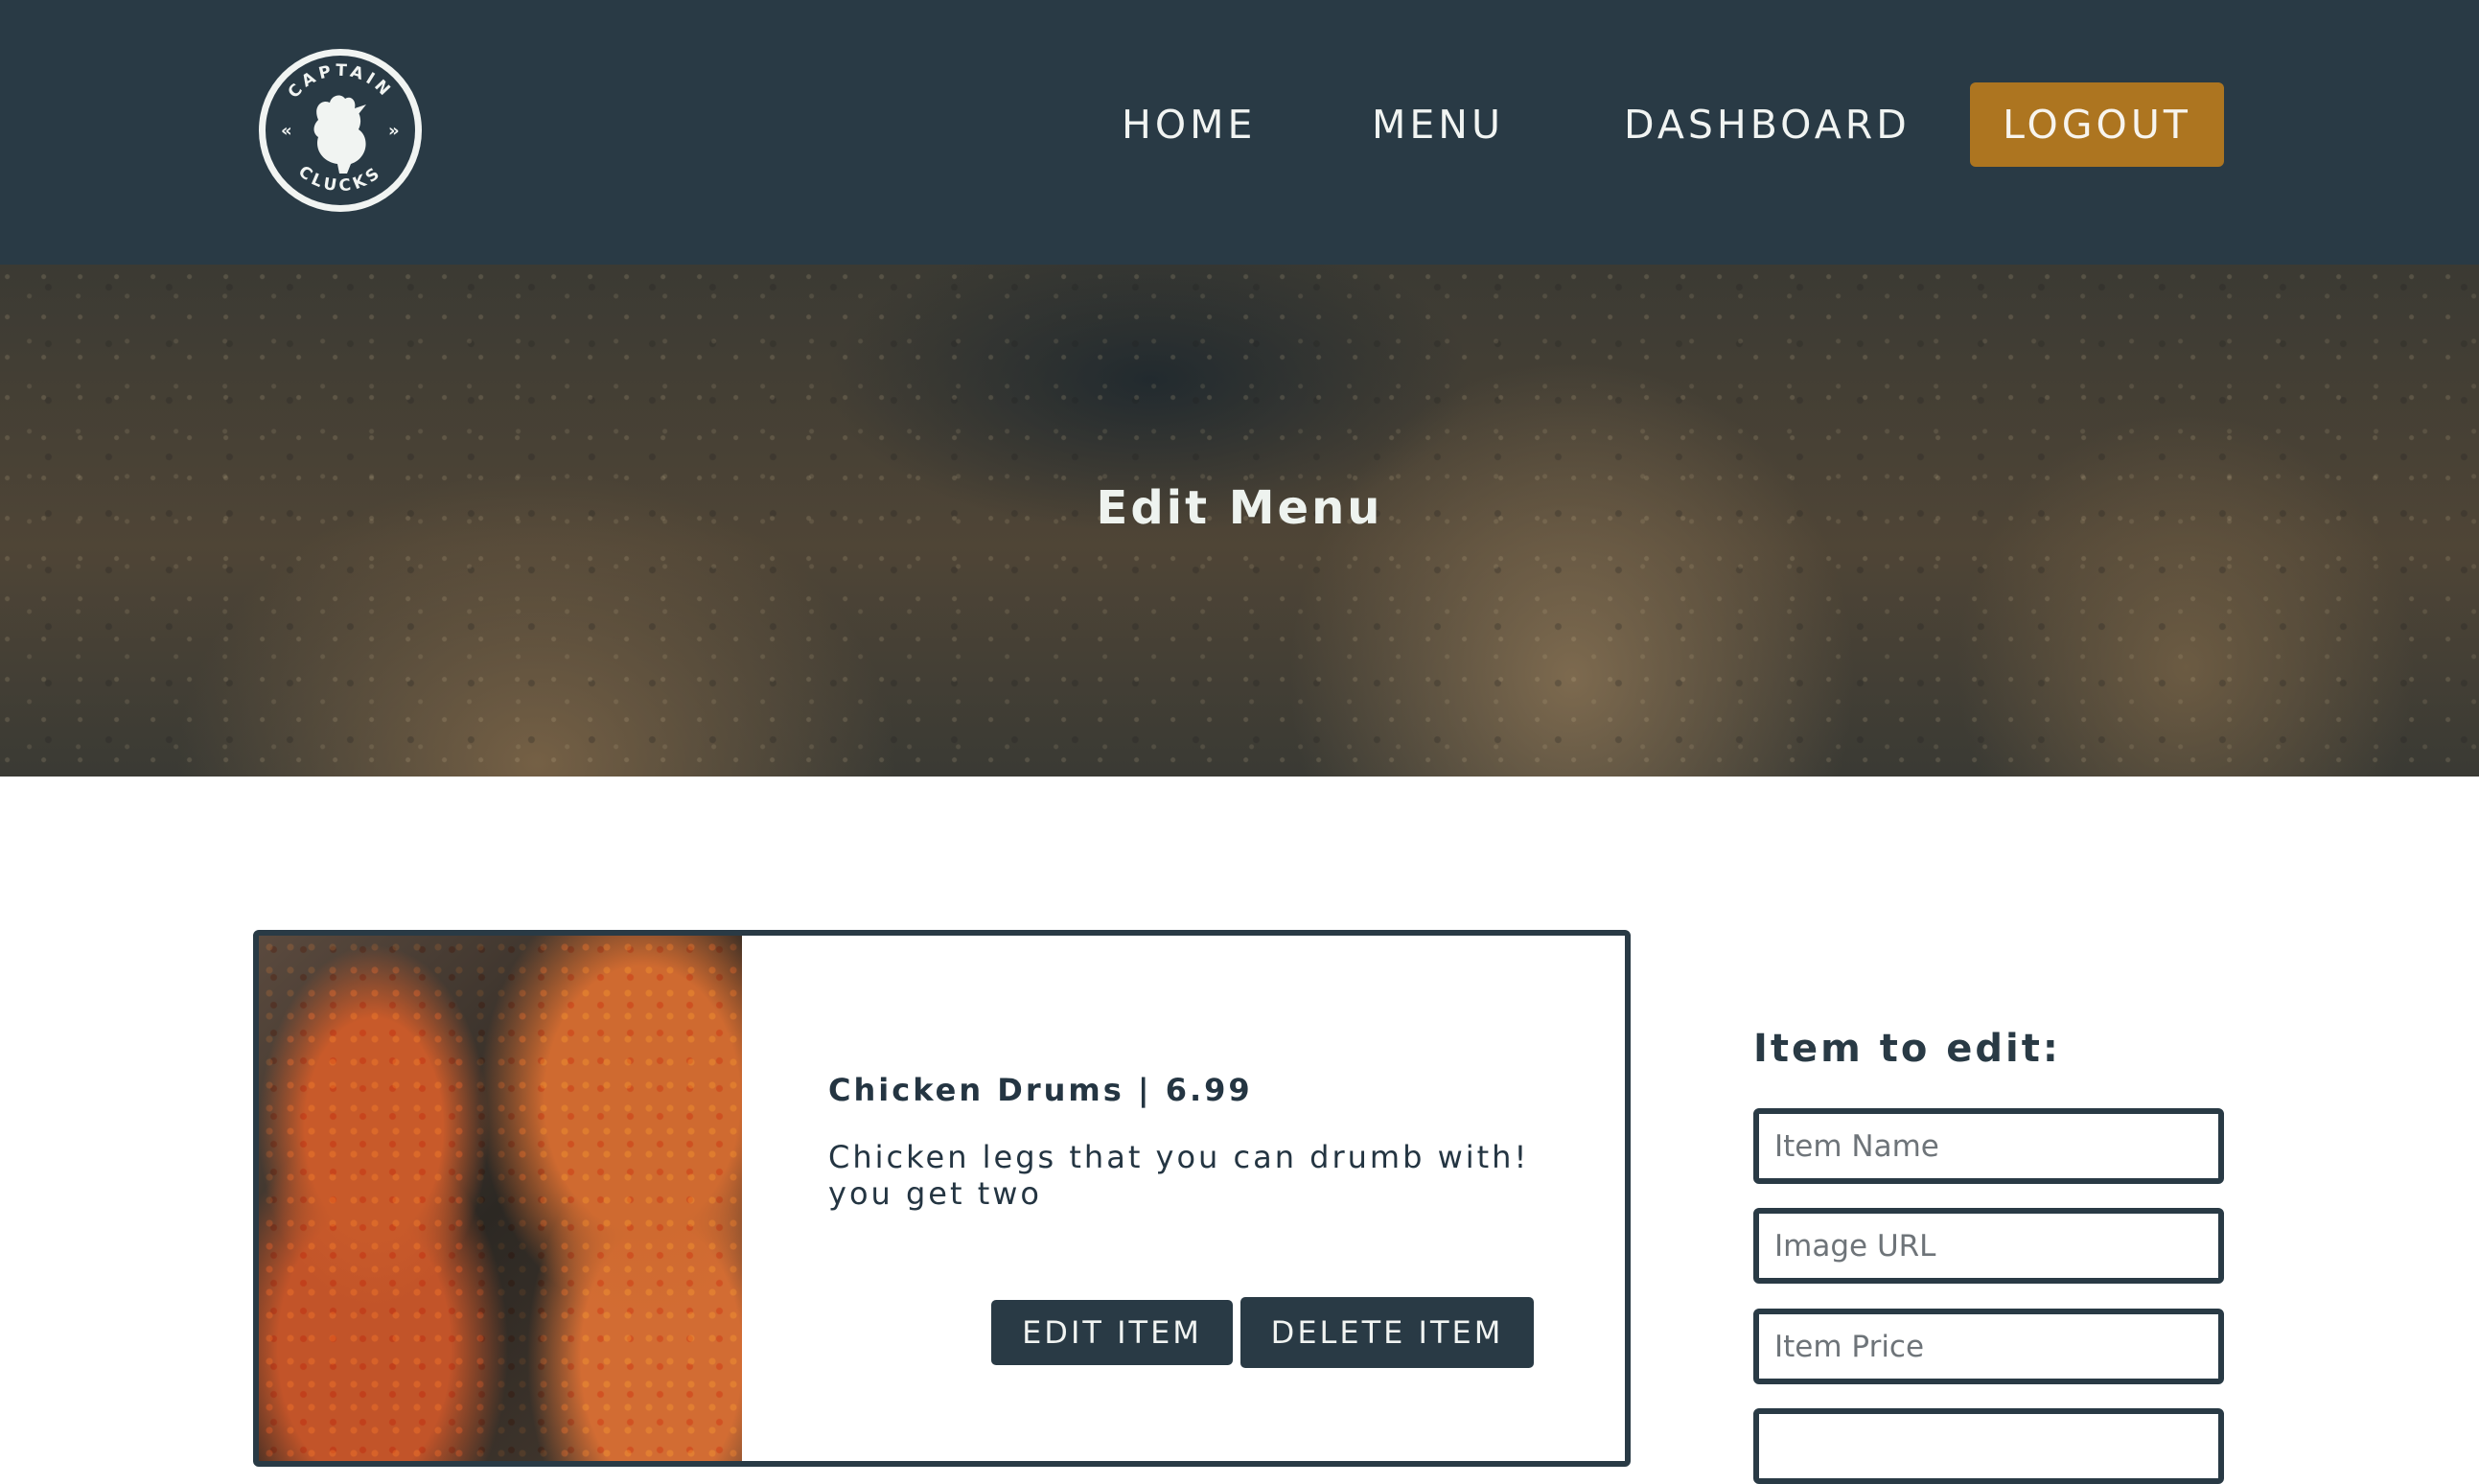 Image resolution: width=2479 pixels, height=1484 pixels. I want to click on image-url-input, so click(1988, 1246).